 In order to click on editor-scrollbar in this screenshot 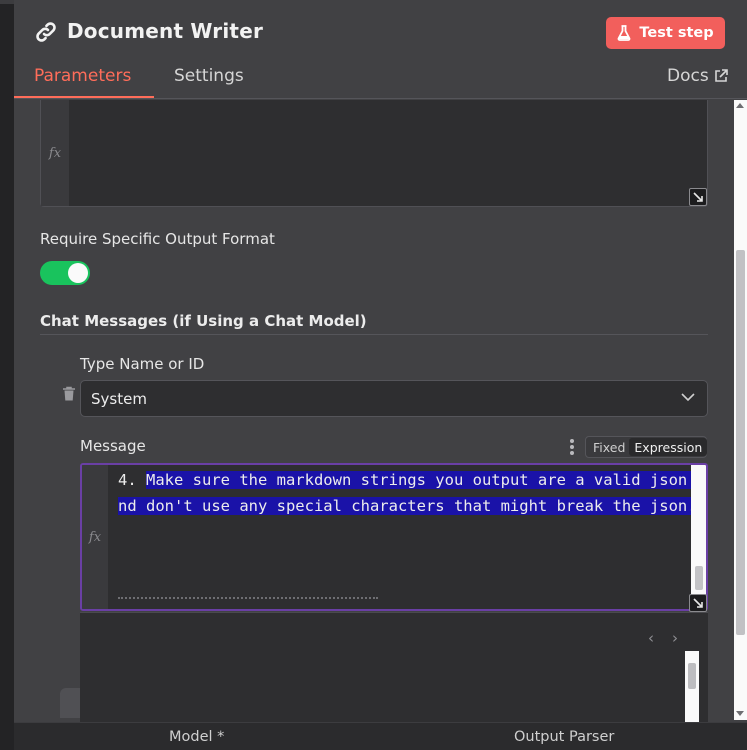, I will do `click(698, 537)`.